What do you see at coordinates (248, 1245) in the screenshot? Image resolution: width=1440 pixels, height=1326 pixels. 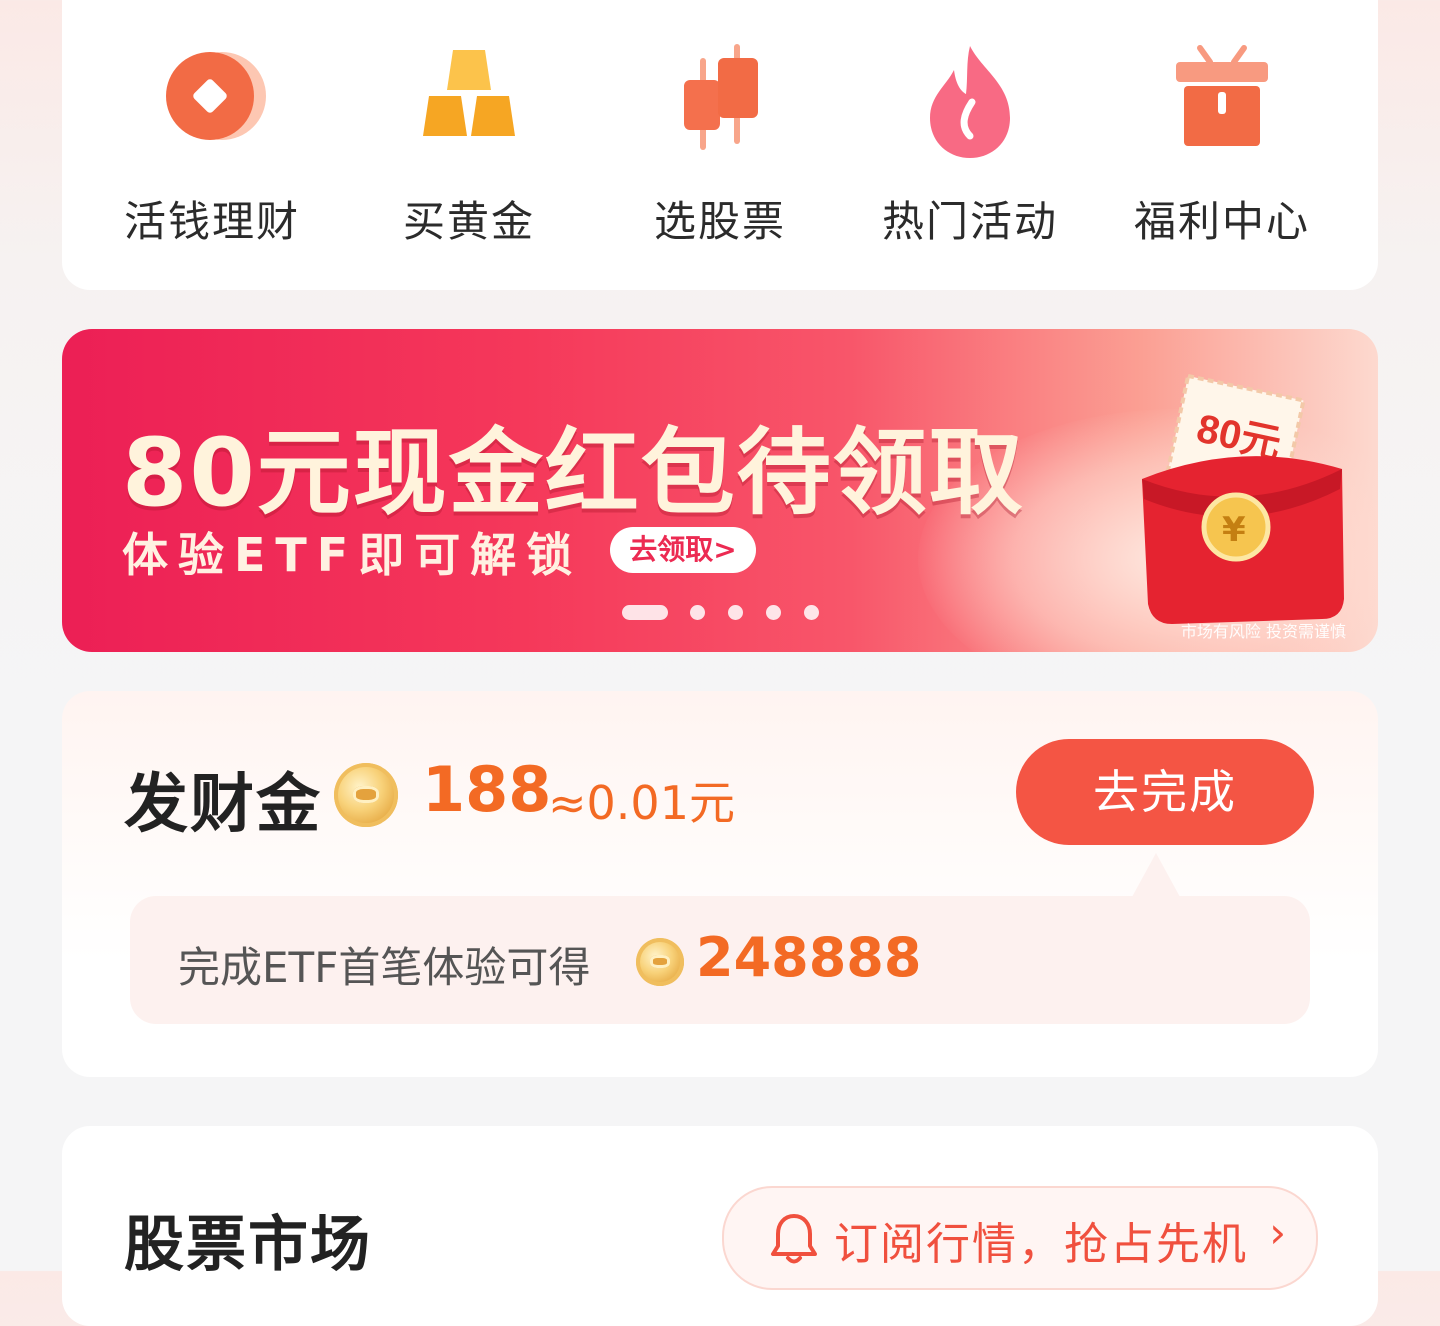 I see `section-title: 股票市场` at bounding box center [248, 1245].